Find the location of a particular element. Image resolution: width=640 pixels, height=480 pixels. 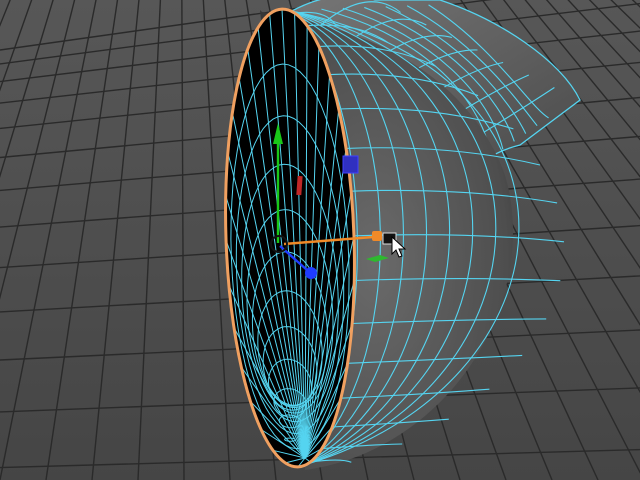

manipulator-z-handle is located at coordinates (311, 273).